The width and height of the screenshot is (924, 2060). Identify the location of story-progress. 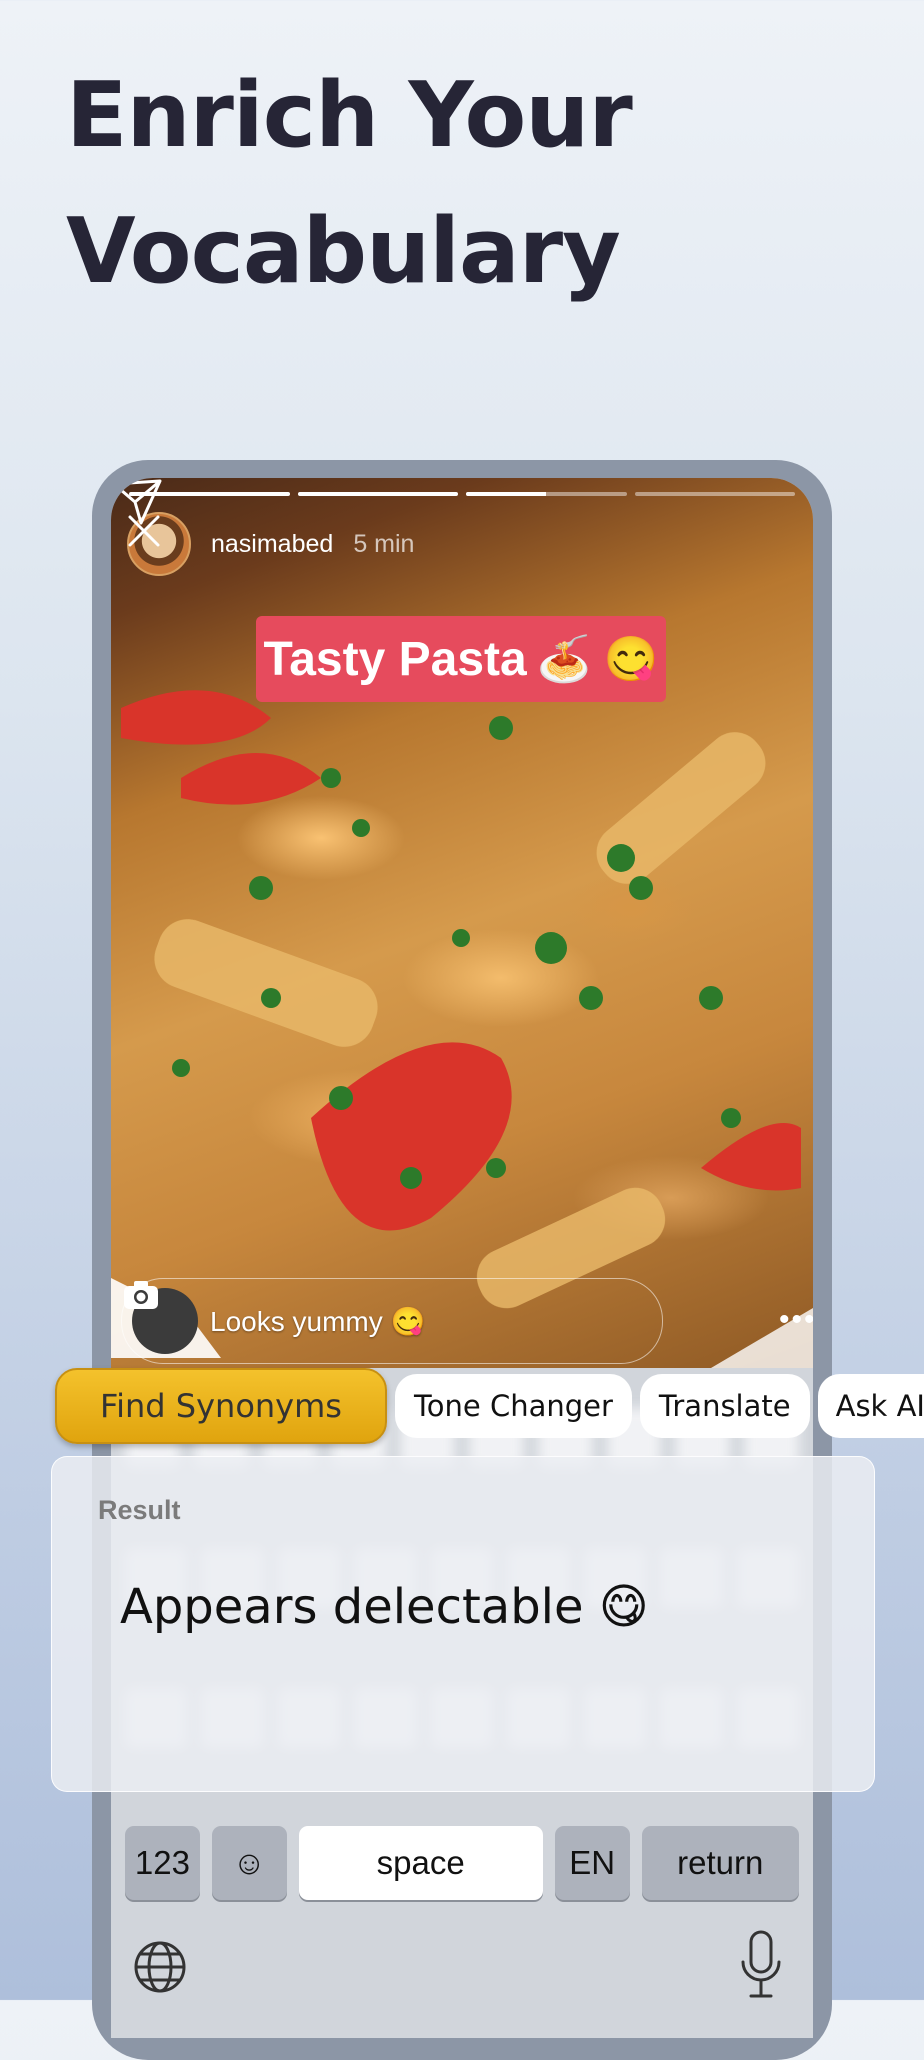
(462, 494).